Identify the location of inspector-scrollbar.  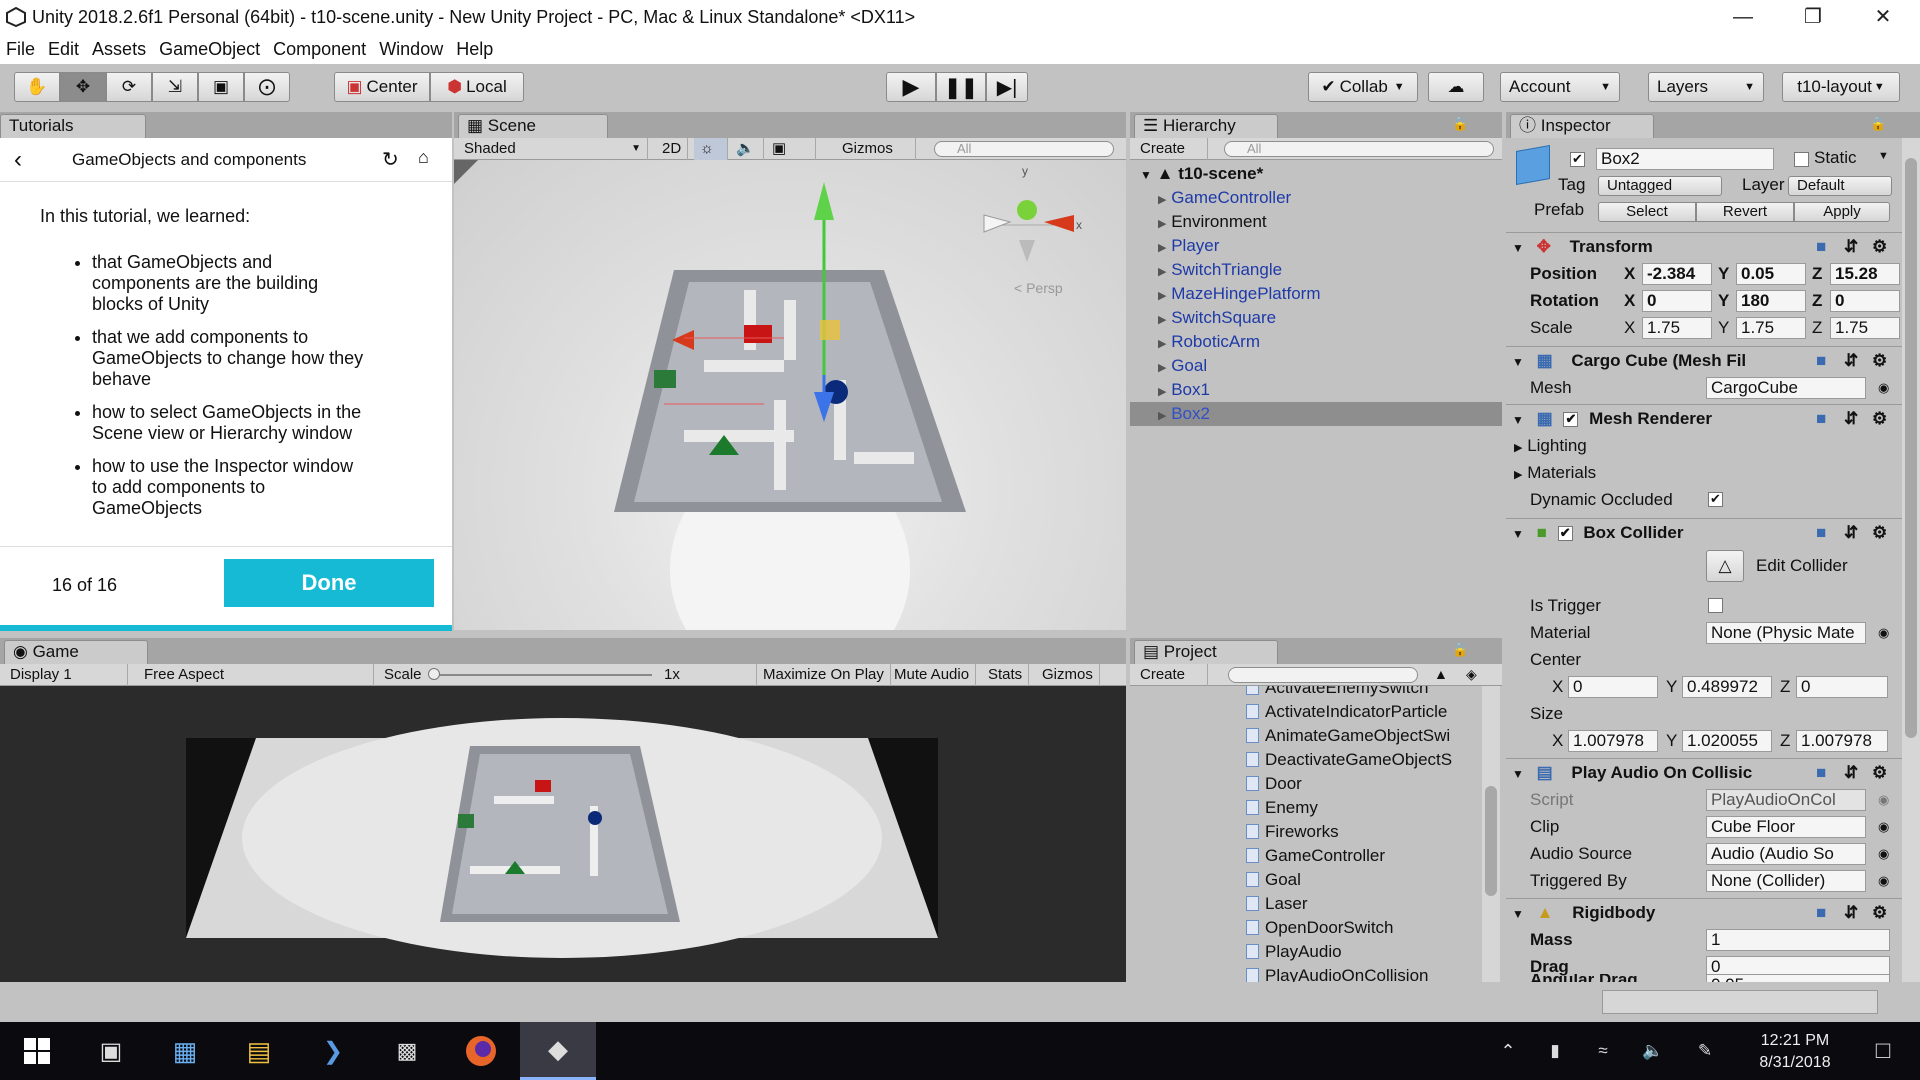
(1911, 560).